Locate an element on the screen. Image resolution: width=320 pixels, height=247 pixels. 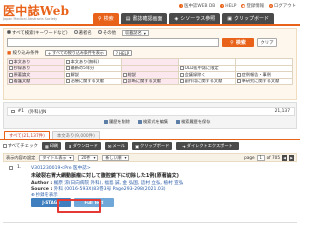
search-history: #1 (外科)/JN 21,137 履歴を削除 検索式を編集 検索履歴を保存 is located at coordinates (150, 115).